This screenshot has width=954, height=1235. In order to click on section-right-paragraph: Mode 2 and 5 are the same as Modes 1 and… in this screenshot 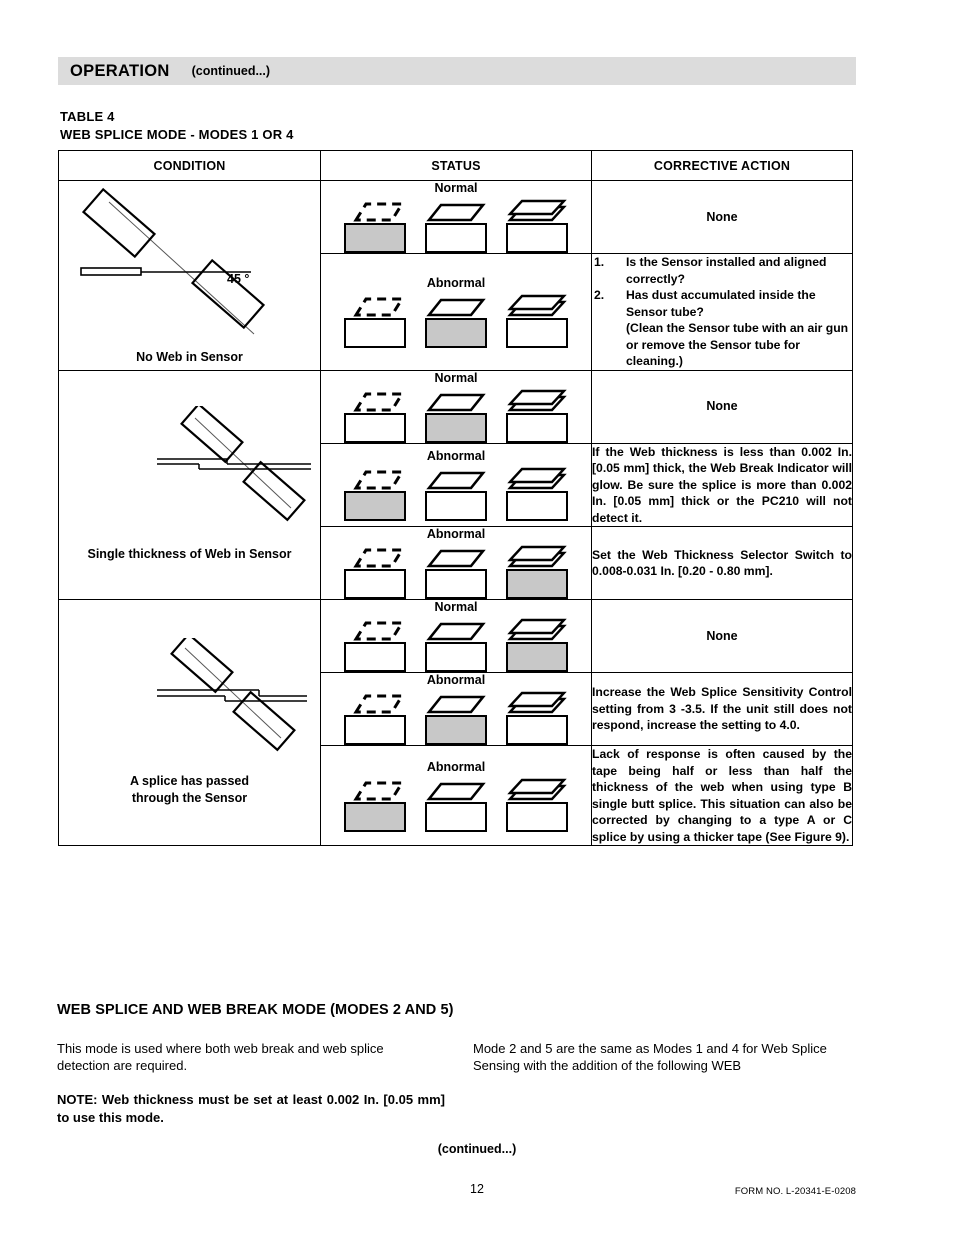, I will do `click(650, 1057)`.